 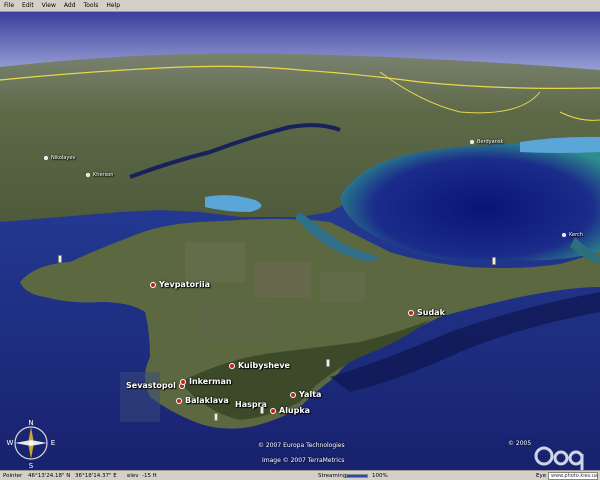 I want to click on city-kuibysheve: Kuibysheve, so click(x=259, y=365).